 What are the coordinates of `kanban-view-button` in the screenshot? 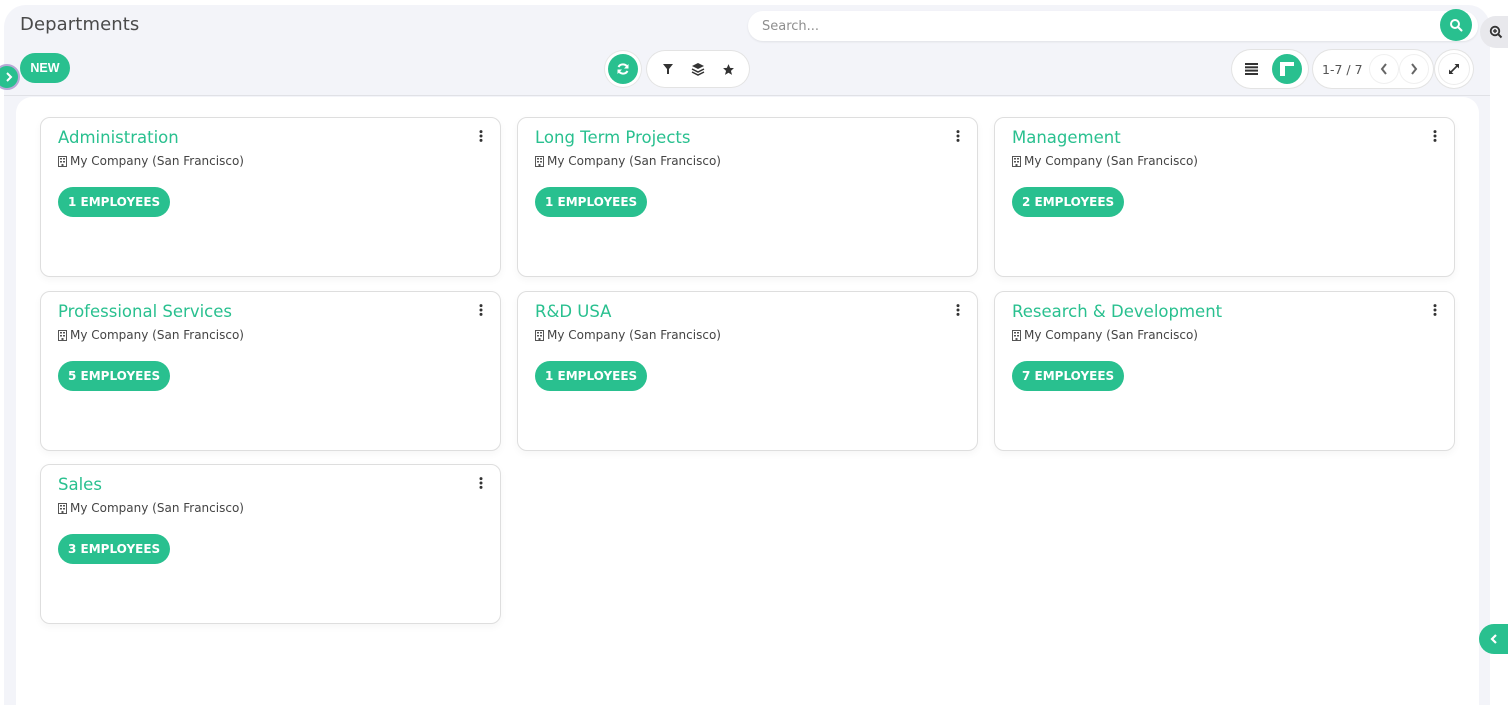 It's located at (1287, 69).